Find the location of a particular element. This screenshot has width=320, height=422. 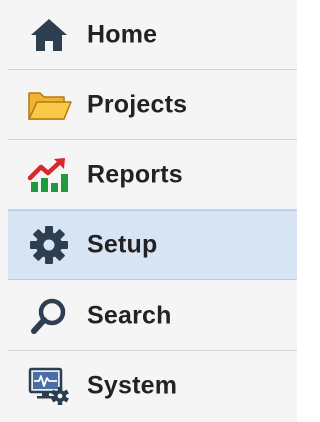

sidebar-item-label: Setup is located at coordinates (122, 244).